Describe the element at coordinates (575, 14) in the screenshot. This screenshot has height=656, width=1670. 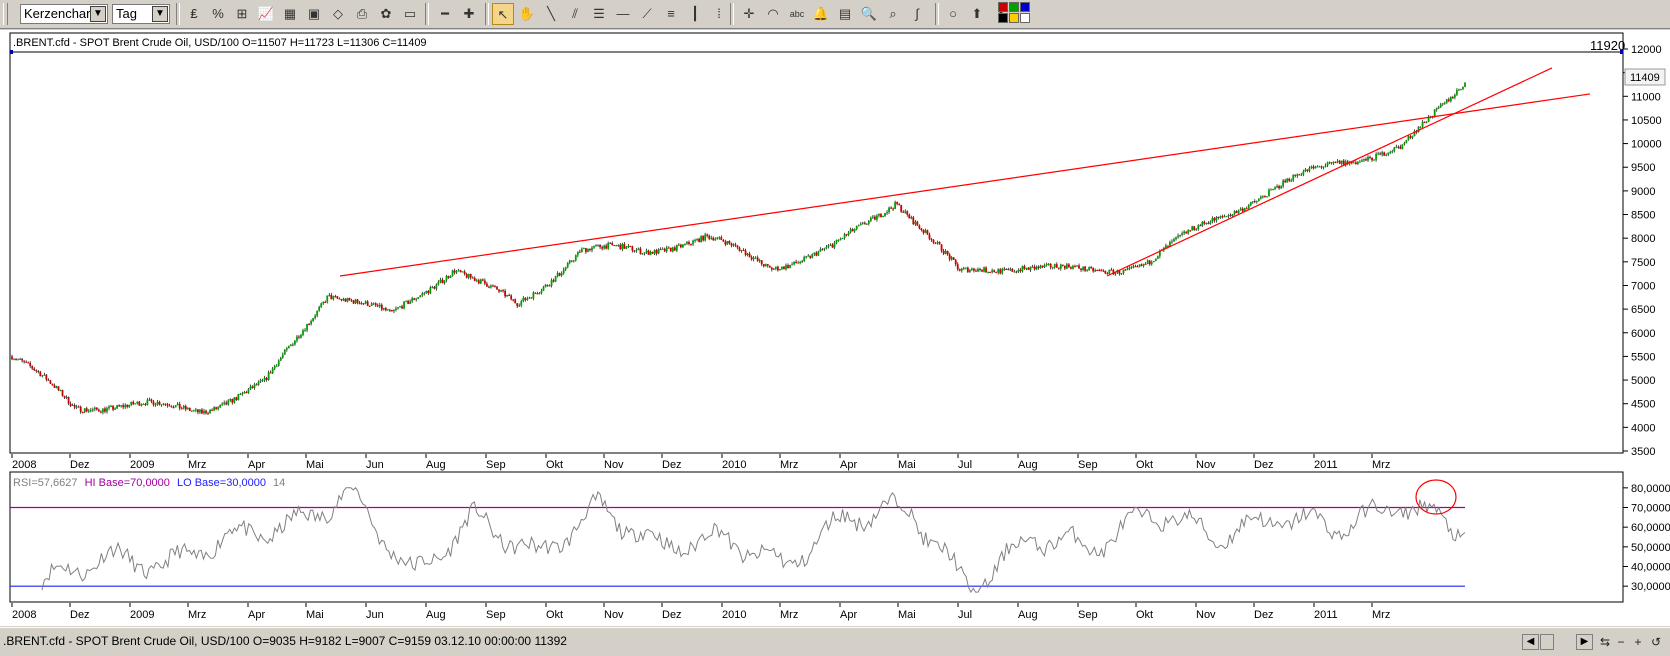
I see `parallel-lines-icon: ⫽` at that location.